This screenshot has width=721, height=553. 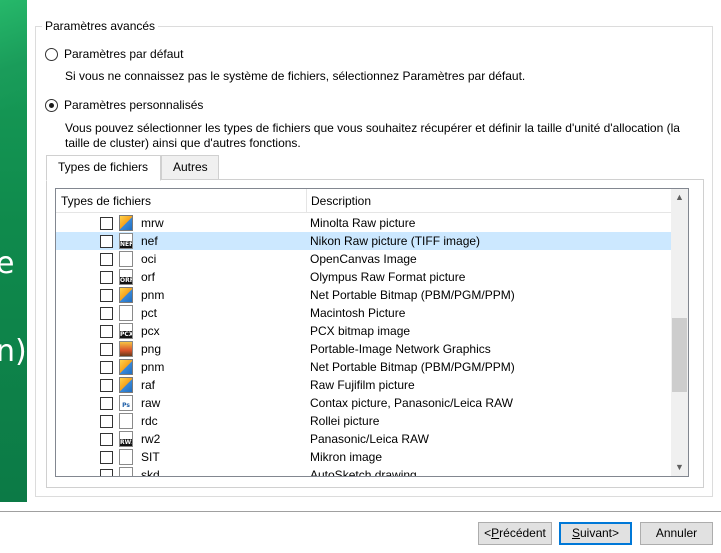 What do you see at coordinates (151, 403) in the screenshot?
I see `file-extension: raw` at bounding box center [151, 403].